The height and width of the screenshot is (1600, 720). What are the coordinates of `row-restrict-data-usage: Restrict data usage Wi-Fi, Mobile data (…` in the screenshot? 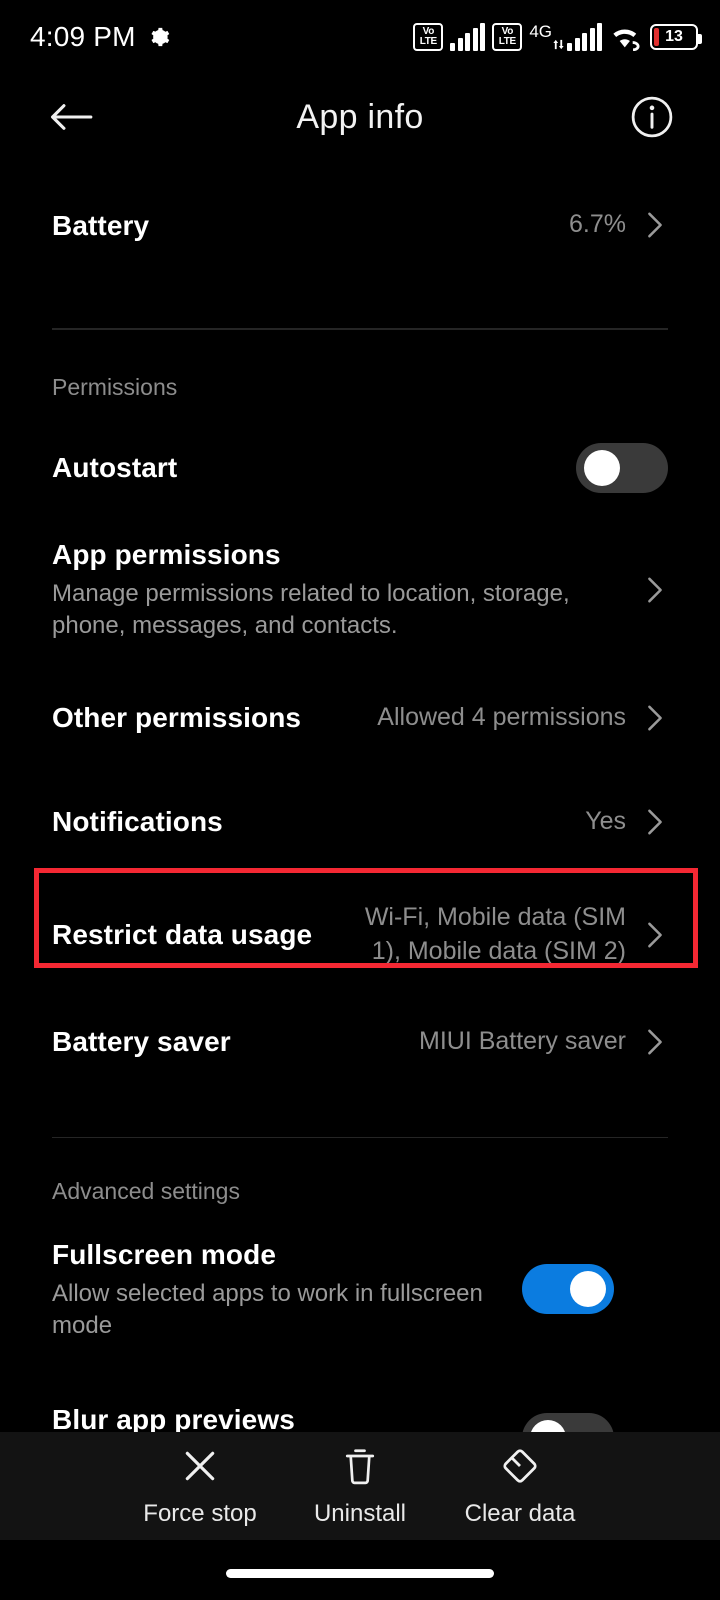 It's located at (360, 935).